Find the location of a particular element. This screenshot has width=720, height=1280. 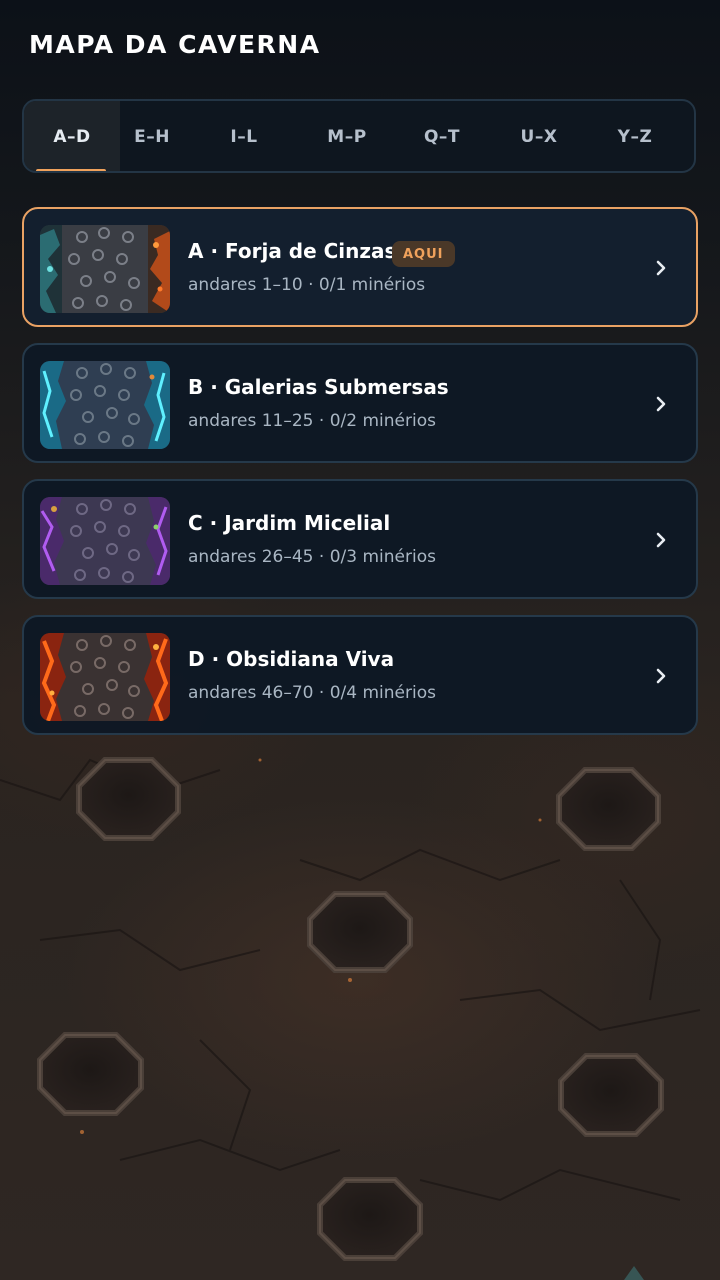

region-subtitle: andares 1–10 · 0/1 minérios is located at coordinates (307, 285).